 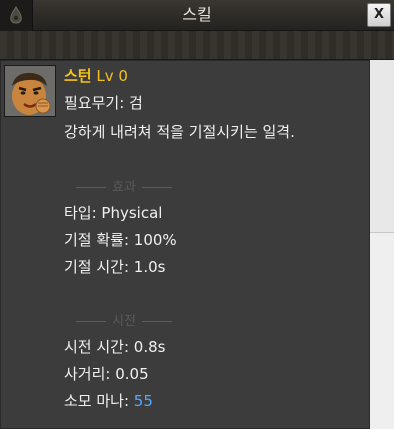 I want to click on window-title: 스킬, so click(x=197, y=14).